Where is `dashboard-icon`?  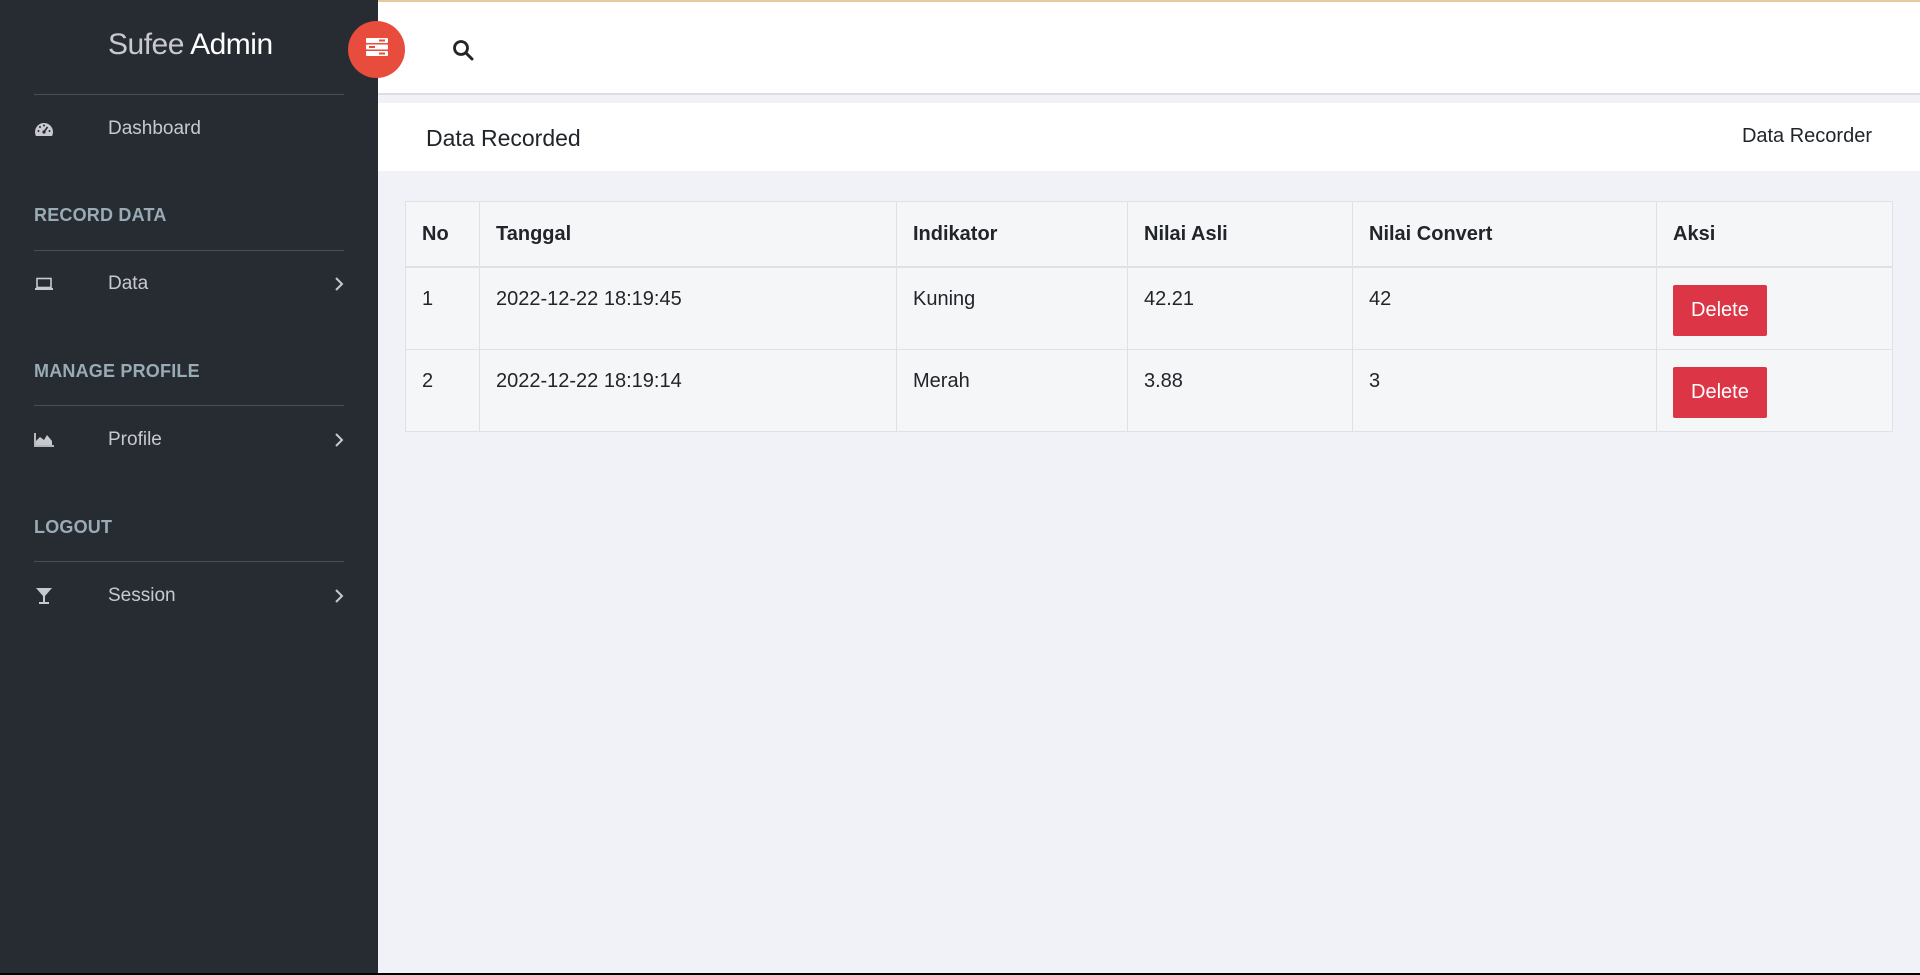
dashboard-icon is located at coordinates (44, 129).